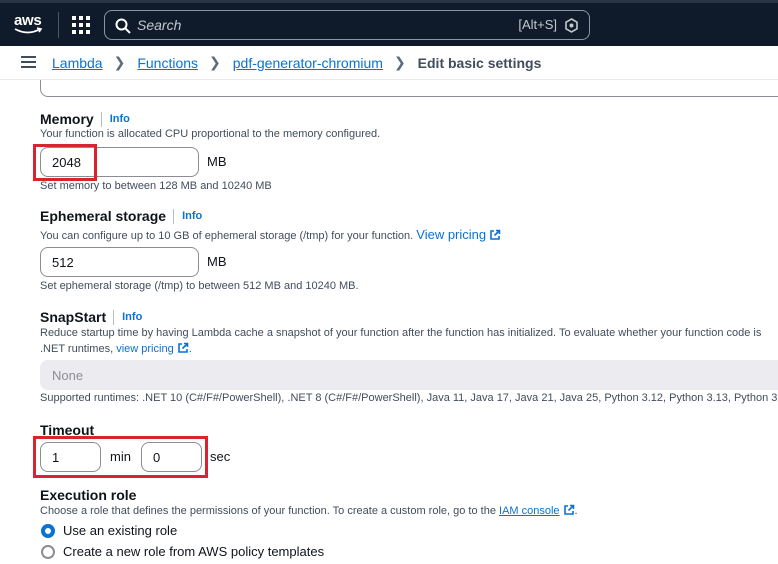 This screenshot has height=564, width=778. What do you see at coordinates (103, 216) in the screenshot?
I see `ephemeral-label-text: Ephemeral storage` at bounding box center [103, 216].